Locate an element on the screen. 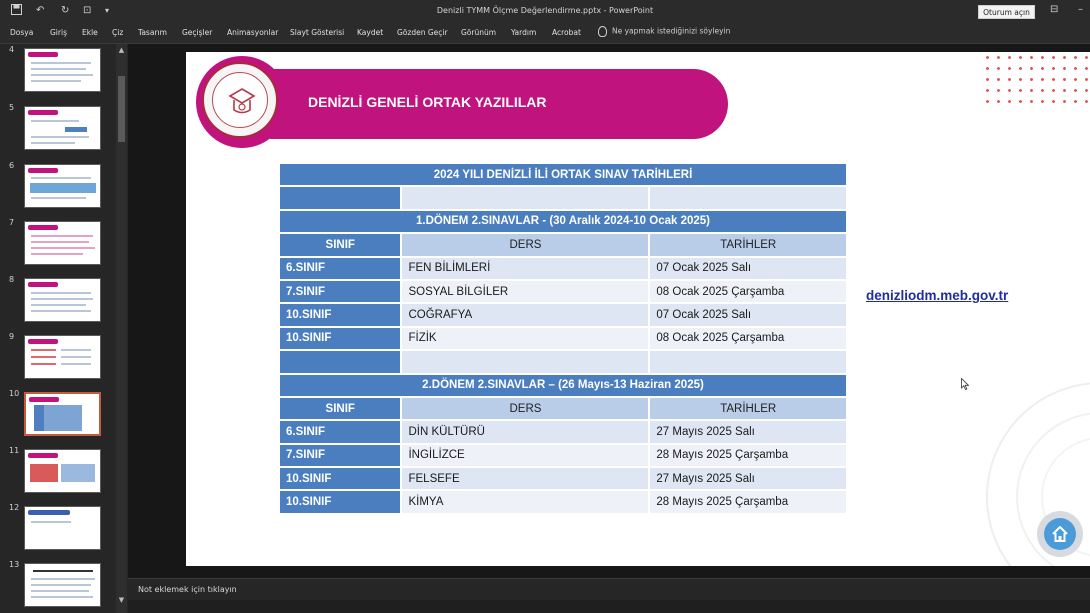 The image size is (1090, 613). tab-ekle: Ekle is located at coordinates (90, 32).